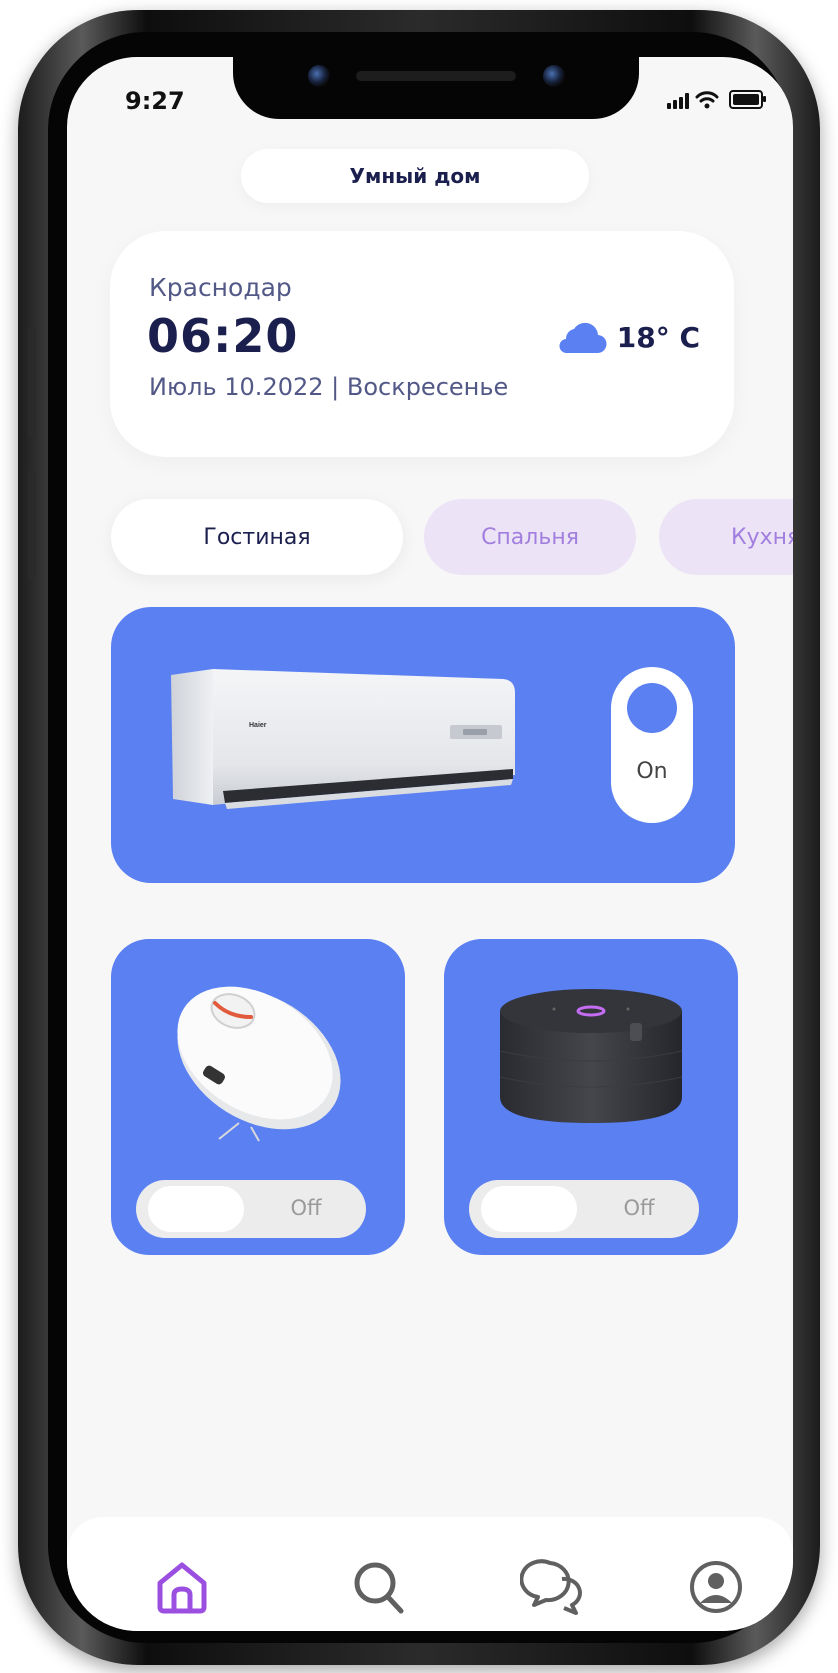  I want to click on battery-icon, so click(747, 99).